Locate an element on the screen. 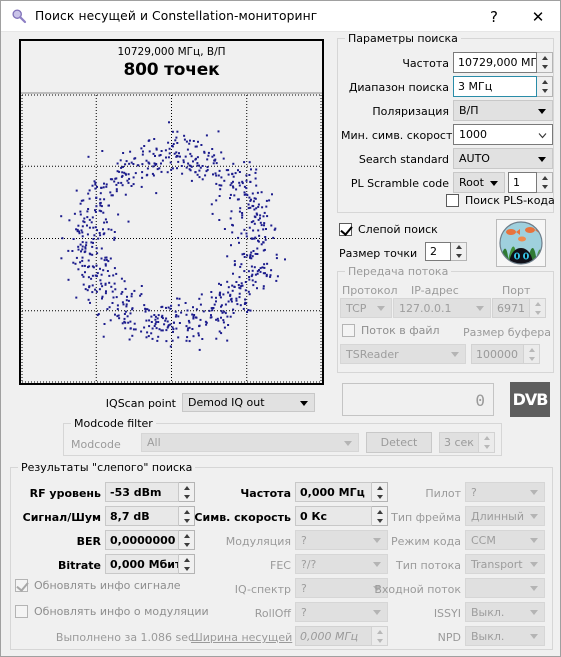 The width and height of the screenshot is (561, 657). pl-scramble-spinner is located at coordinates (545, 182).